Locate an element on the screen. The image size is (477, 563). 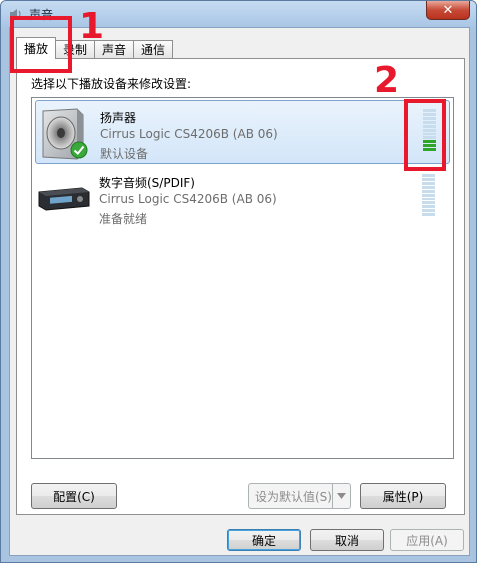
cancel-button: 取消 is located at coordinates (347, 540).